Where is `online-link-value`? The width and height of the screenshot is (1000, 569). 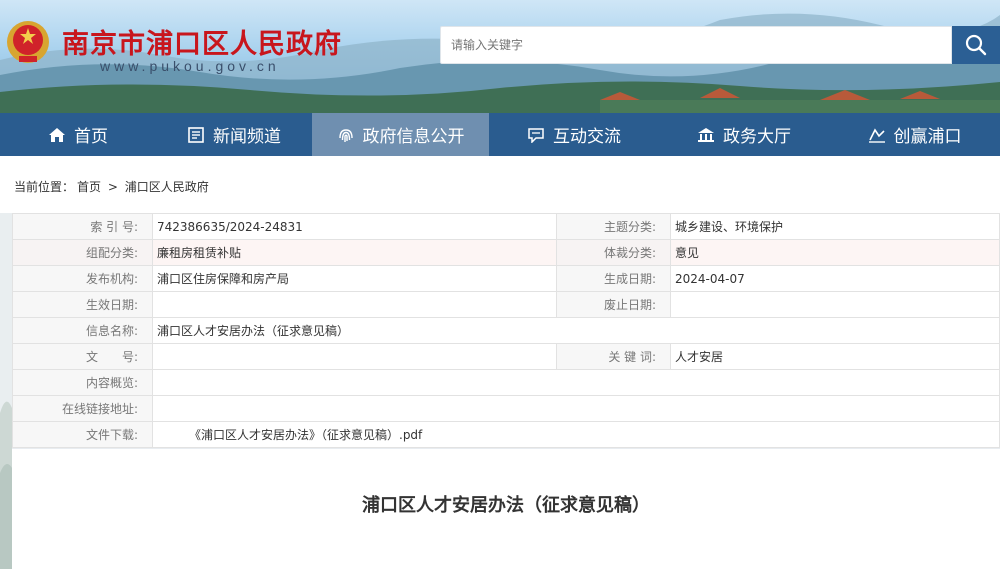 online-link-value is located at coordinates (576, 408).